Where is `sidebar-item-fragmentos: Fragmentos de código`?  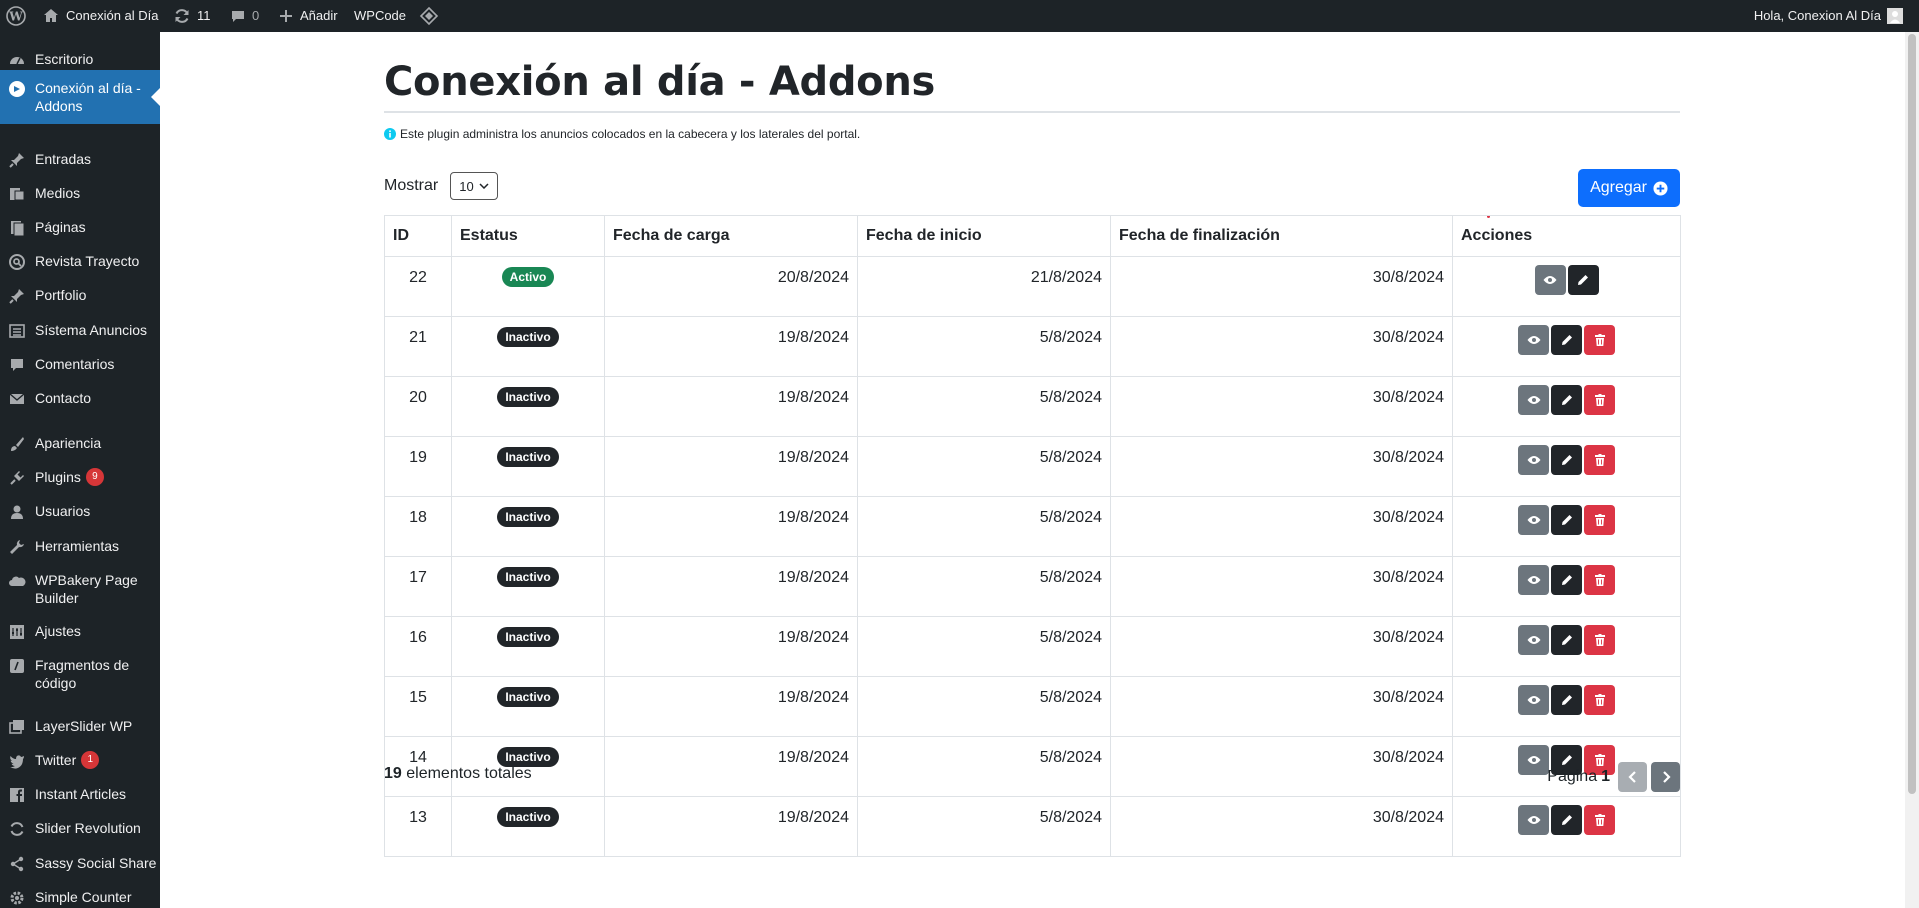
sidebar-item-fragmentos: Fragmentos de código is located at coordinates (80, 674).